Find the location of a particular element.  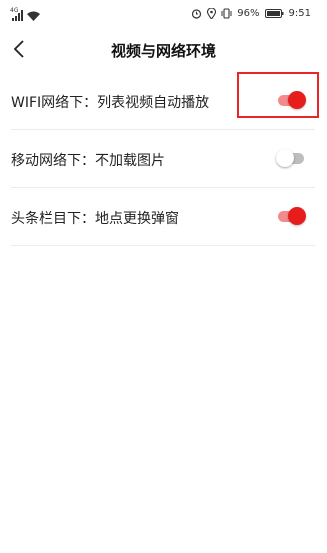

status-bar: 4G 96% 9:51 is located at coordinates (163, 15).